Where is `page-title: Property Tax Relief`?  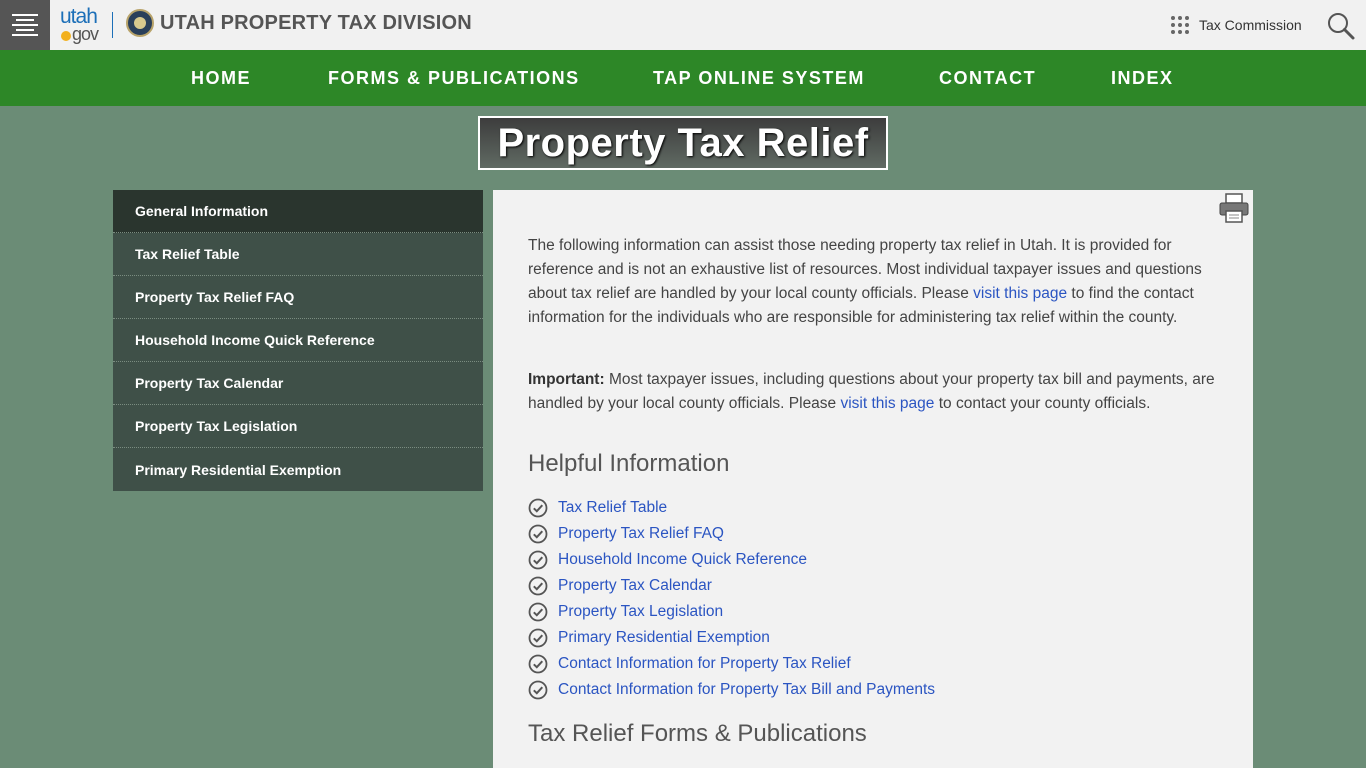
page-title: Property Tax Relief is located at coordinates (683, 143).